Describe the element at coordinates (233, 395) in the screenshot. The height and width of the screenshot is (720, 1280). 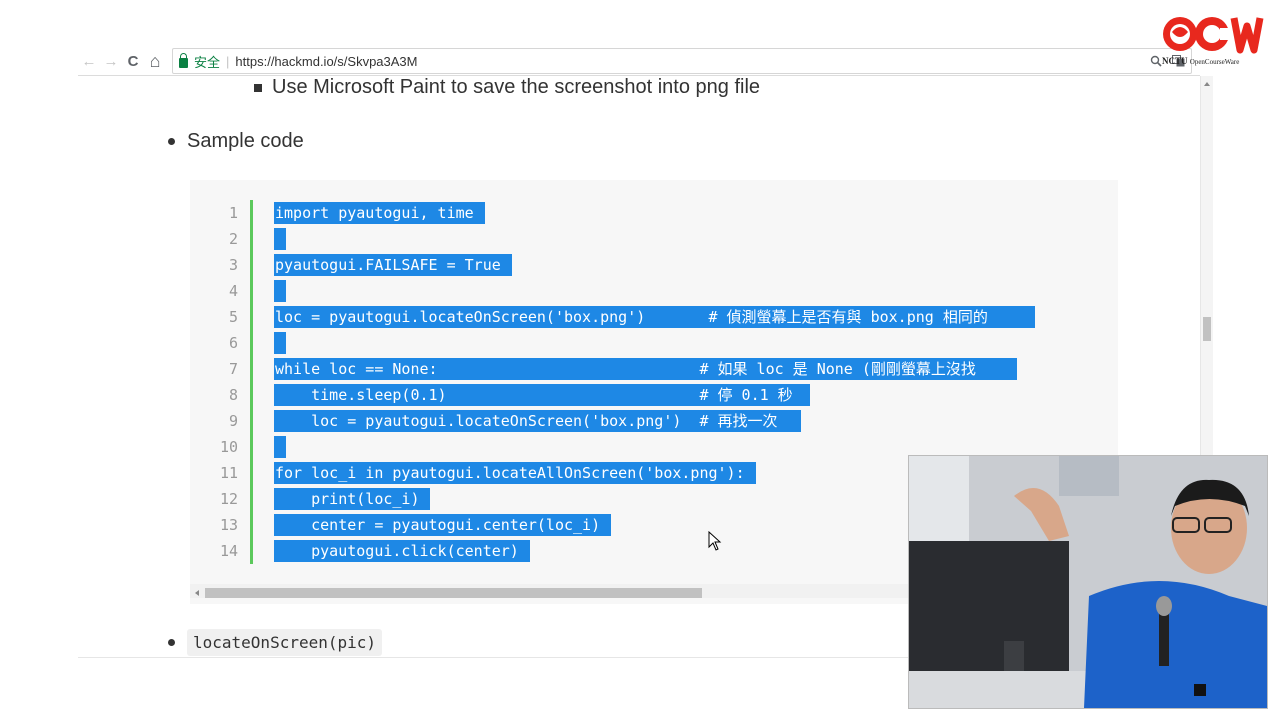
I see `line-number: 8` at that location.